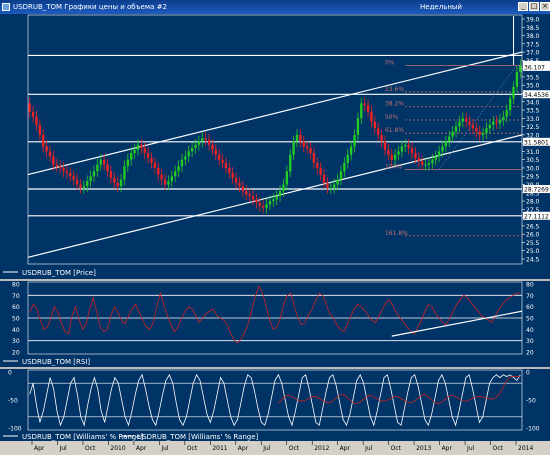 The width and height of the screenshot is (550, 455). Describe the element at coordinates (15, 429) in the screenshot. I see `williams-tick-label-left: -100` at that location.